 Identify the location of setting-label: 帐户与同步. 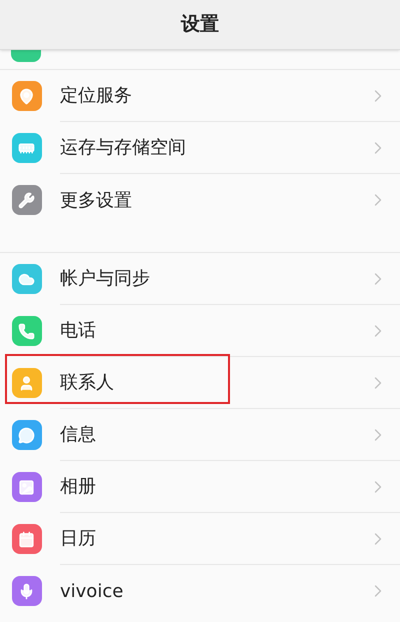
(214, 278).